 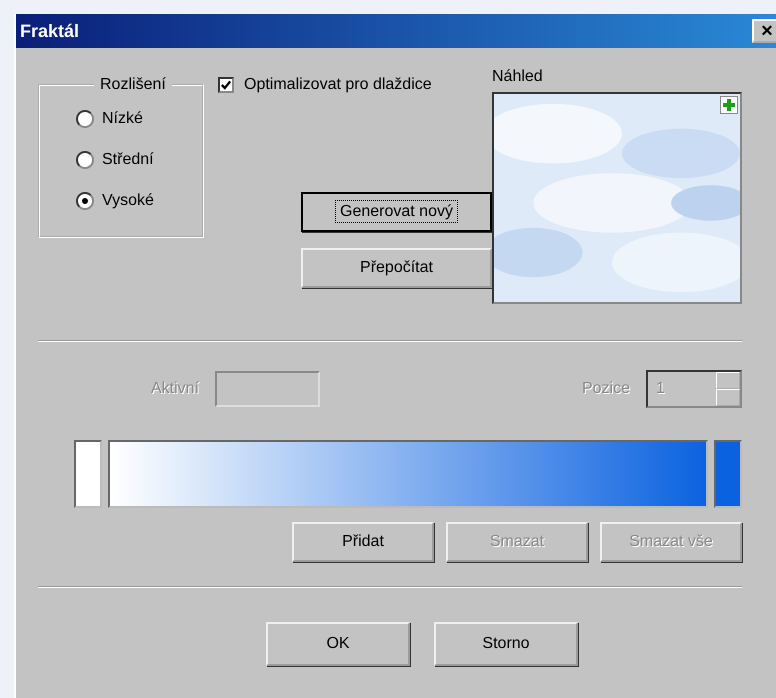 What do you see at coordinates (128, 159) in the screenshot?
I see `radio-label: Střední` at bounding box center [128, 159].